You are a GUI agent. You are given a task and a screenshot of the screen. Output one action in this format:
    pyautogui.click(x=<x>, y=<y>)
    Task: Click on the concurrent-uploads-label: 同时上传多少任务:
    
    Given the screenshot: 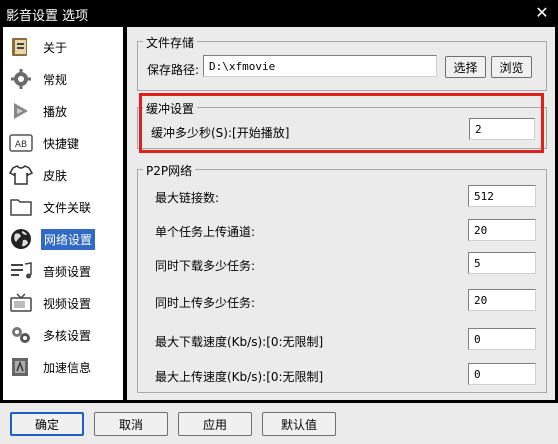 What is the action you would take?
    pyautogui.click(x=205, y=303)
    